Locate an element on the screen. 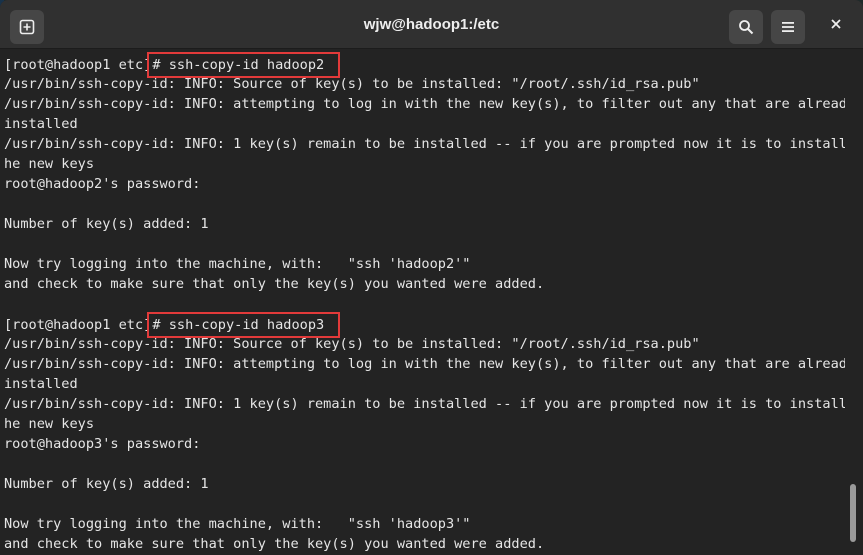 The width and height of the screenshot is (863, 555). output-line: root@hadoop2's password: is located at coordinates (102, 184).